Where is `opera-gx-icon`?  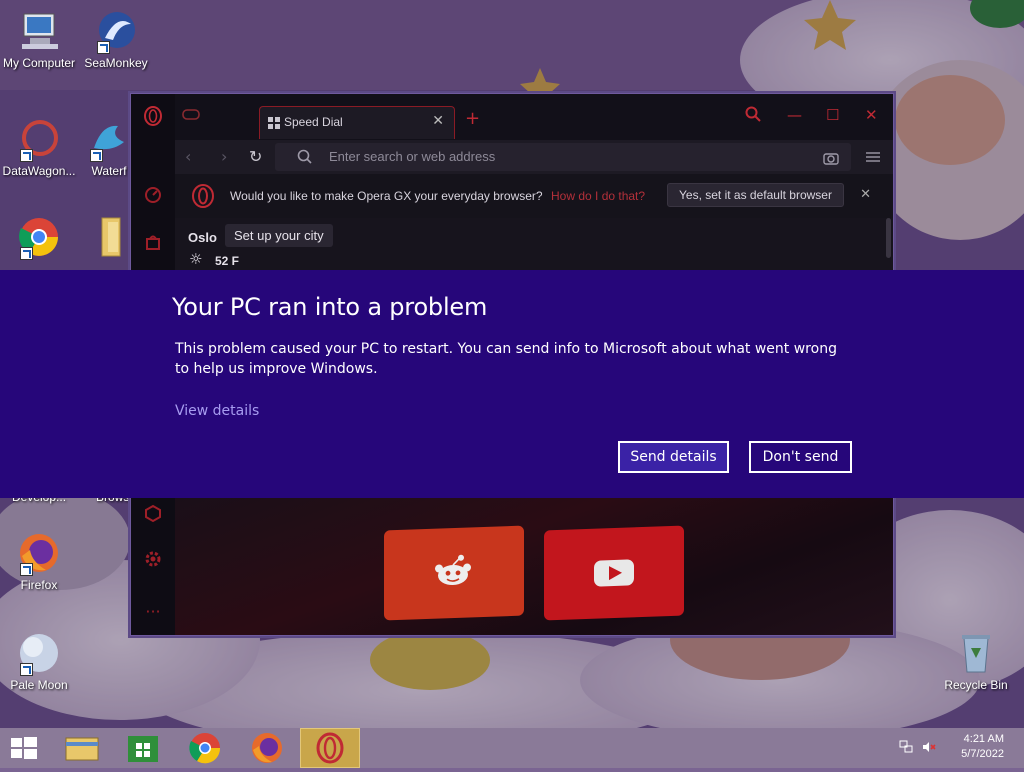
opera-gx-icon is located at coordinates (330, 748).